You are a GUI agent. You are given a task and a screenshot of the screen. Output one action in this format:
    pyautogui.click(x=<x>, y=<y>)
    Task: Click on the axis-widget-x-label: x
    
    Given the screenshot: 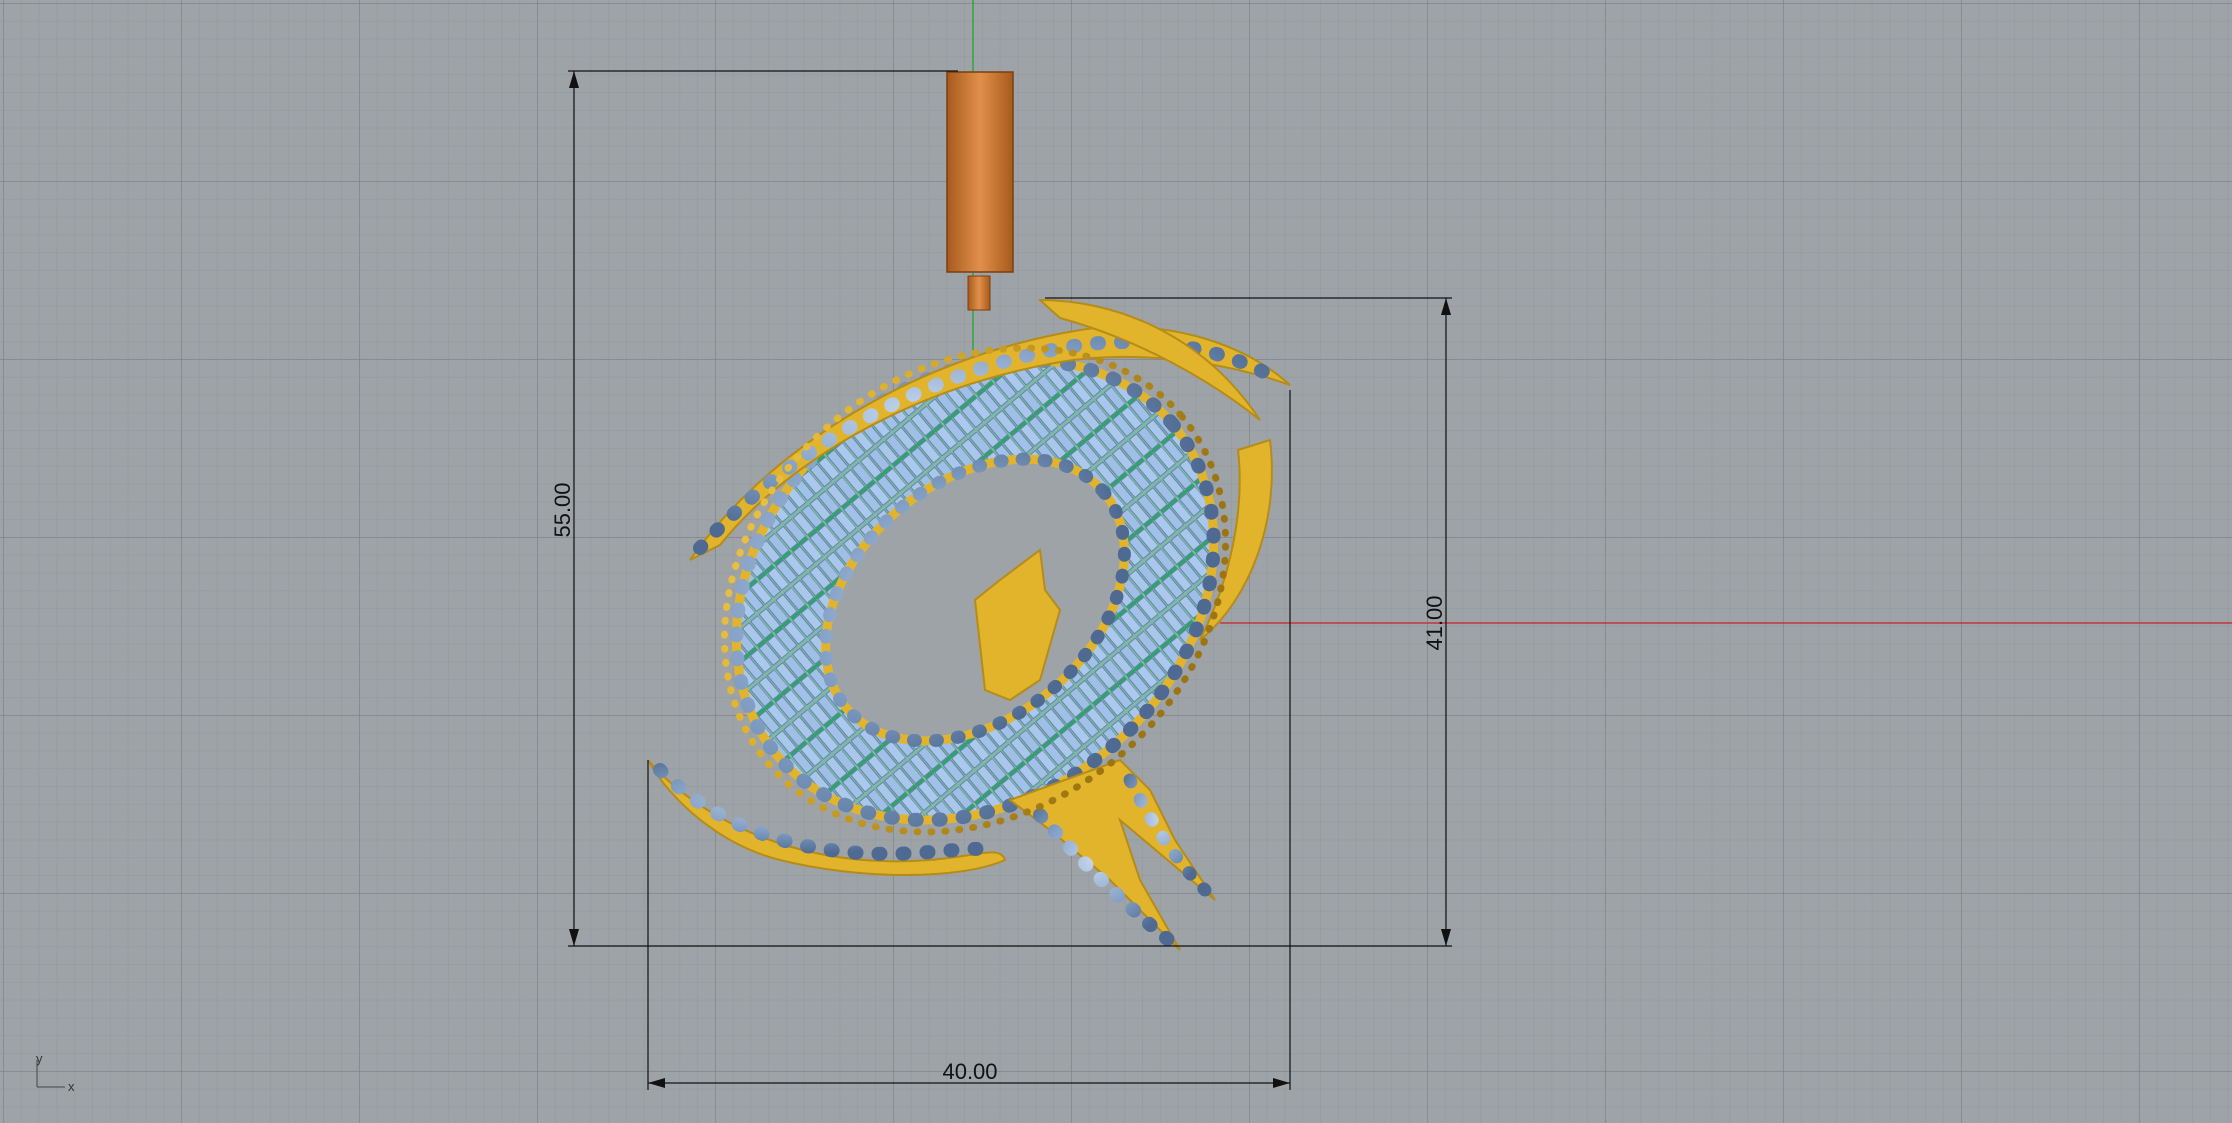 What is the action you would take?
    pyautogui.click(x=71, y=1086)
    